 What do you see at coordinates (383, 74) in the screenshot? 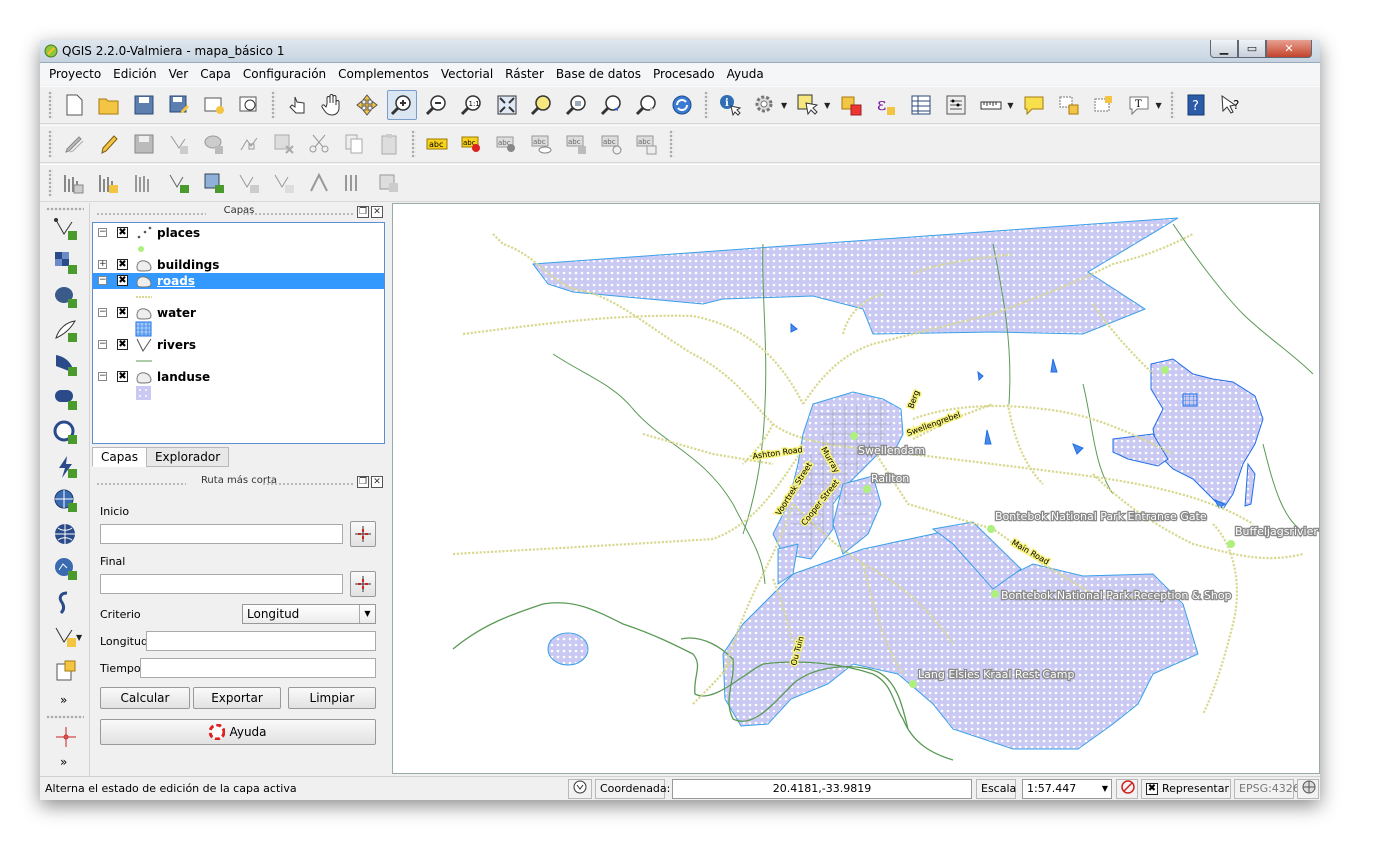
I see `menu-complementos: Complementos` at bounding box center [383, 74].